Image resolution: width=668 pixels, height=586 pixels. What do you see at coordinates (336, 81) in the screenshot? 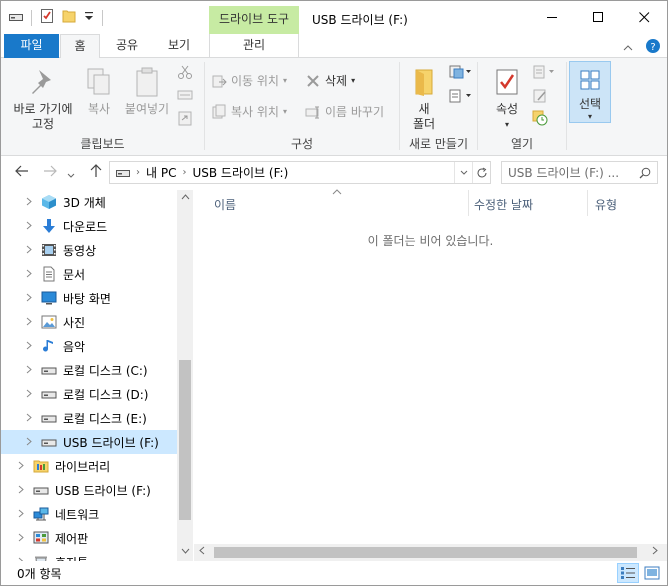
I see `delete-label: 삭제` at bounding box center [336, 81].